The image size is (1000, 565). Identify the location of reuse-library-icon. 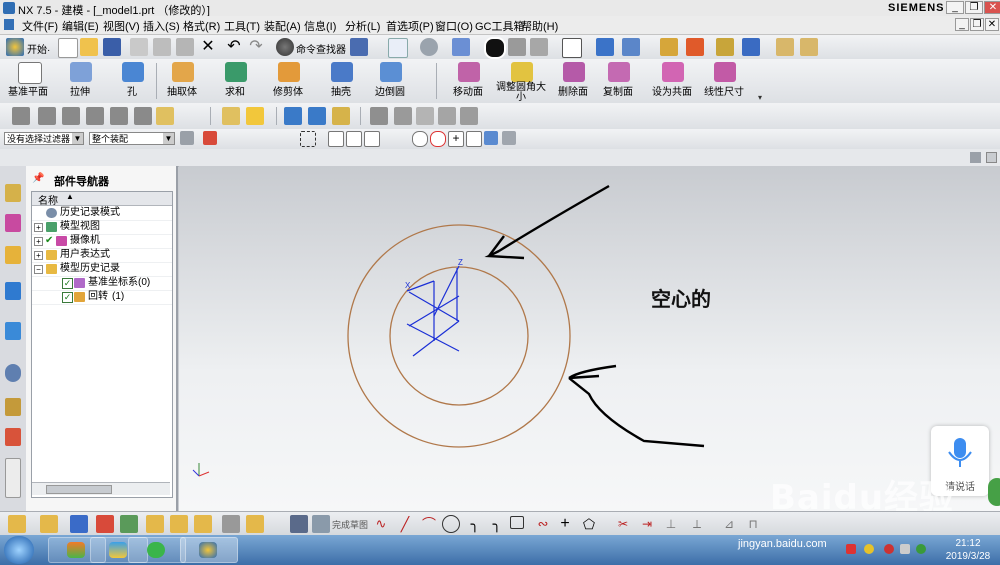
(13, 291).